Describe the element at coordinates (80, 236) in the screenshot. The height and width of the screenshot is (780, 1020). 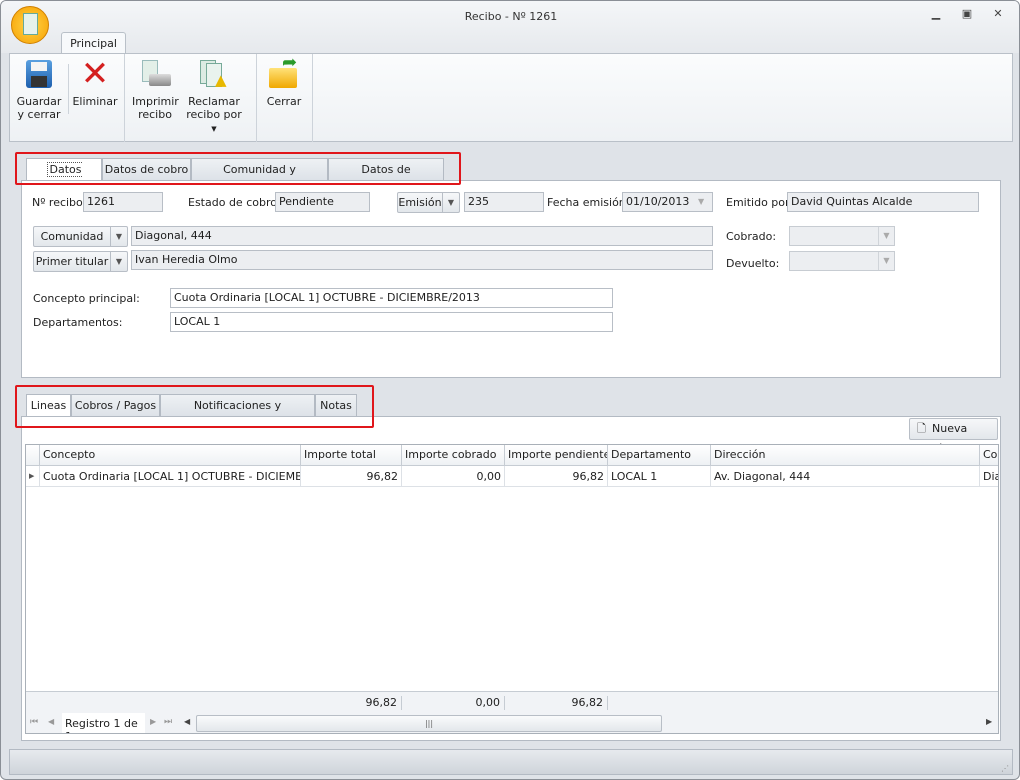
I see `comunidad-dropdown: Comunidad ▼` at that location.